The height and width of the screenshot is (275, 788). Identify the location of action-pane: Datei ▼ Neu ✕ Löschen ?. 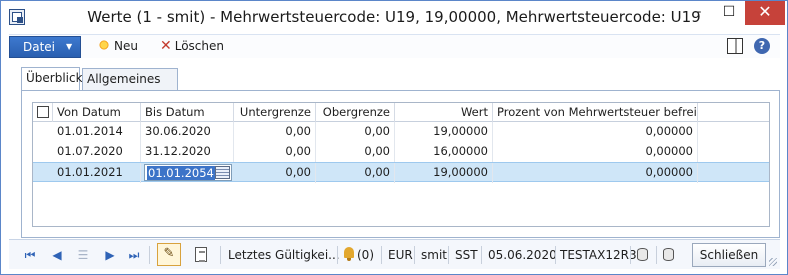
(394, 46).